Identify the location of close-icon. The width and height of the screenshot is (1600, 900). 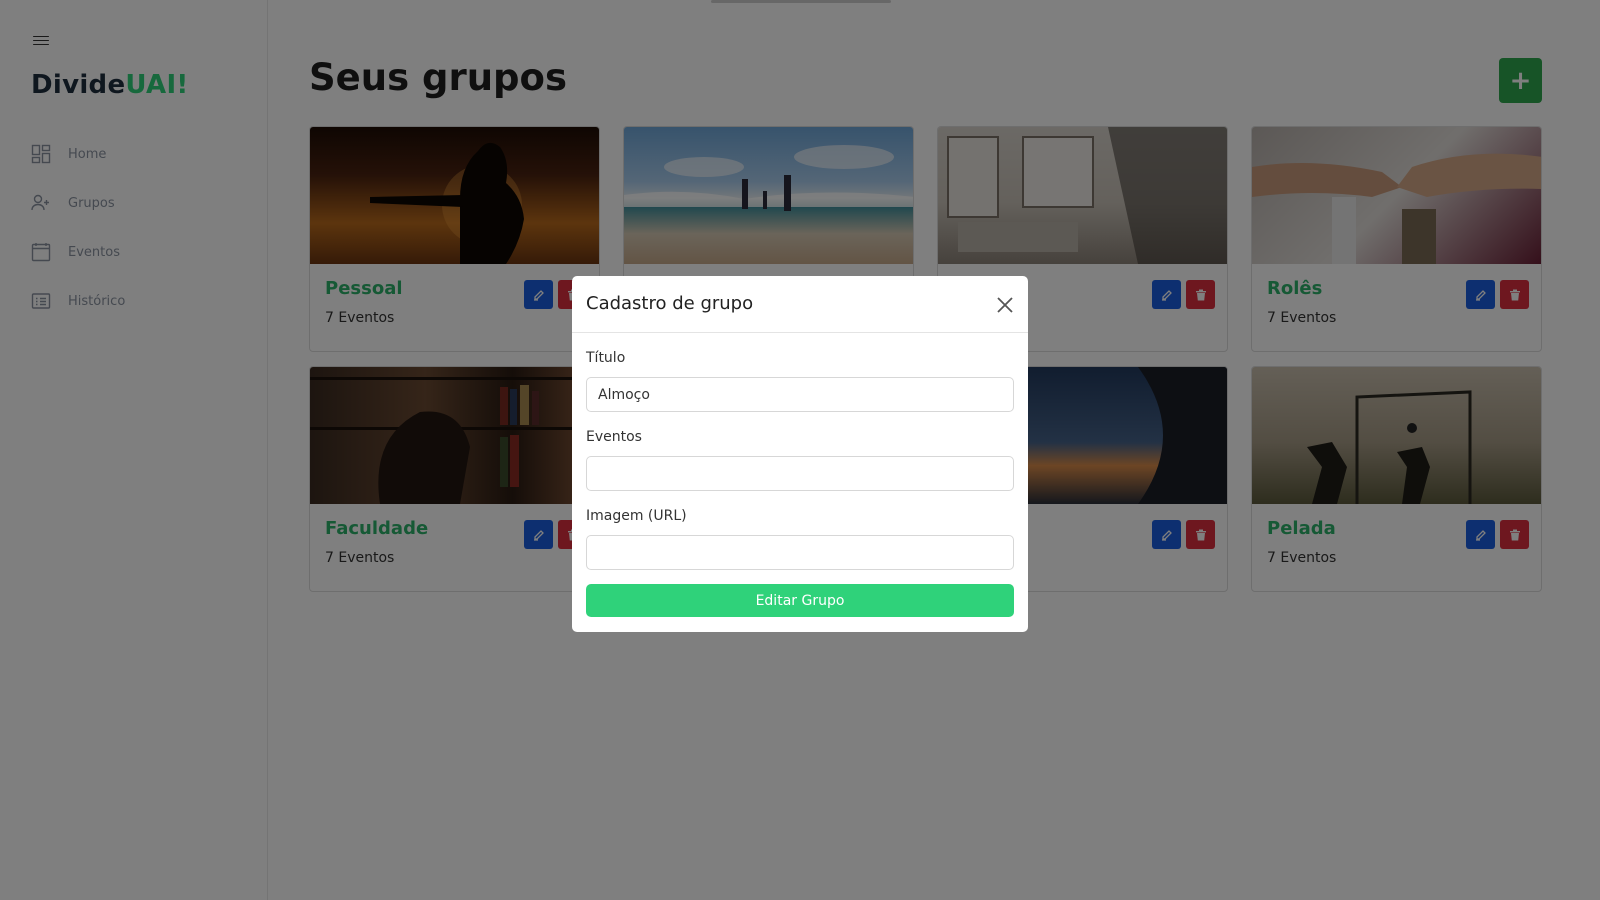
(1005, 305).